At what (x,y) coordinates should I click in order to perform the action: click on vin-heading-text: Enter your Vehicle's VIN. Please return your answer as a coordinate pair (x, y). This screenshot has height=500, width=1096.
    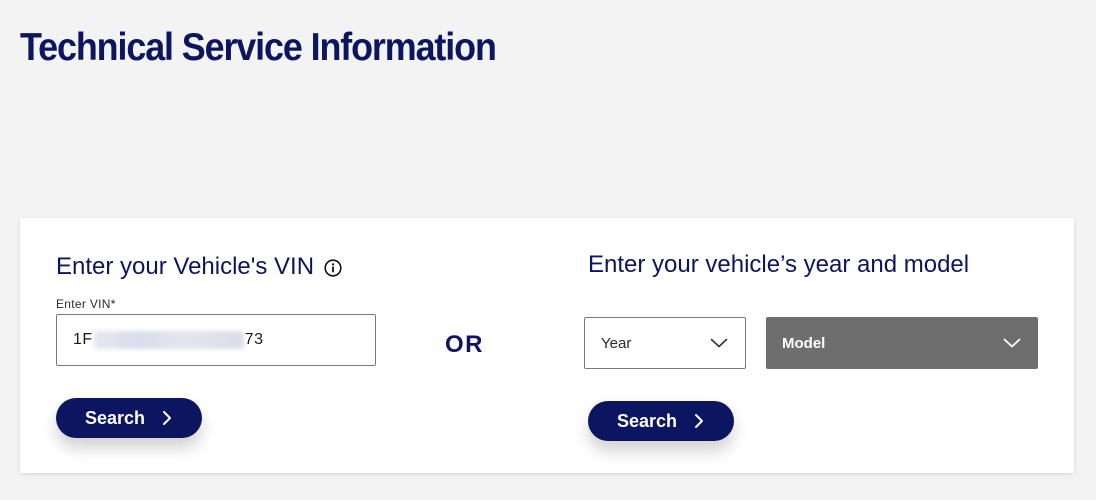
    Looking at the image, I should click on (185, 266).